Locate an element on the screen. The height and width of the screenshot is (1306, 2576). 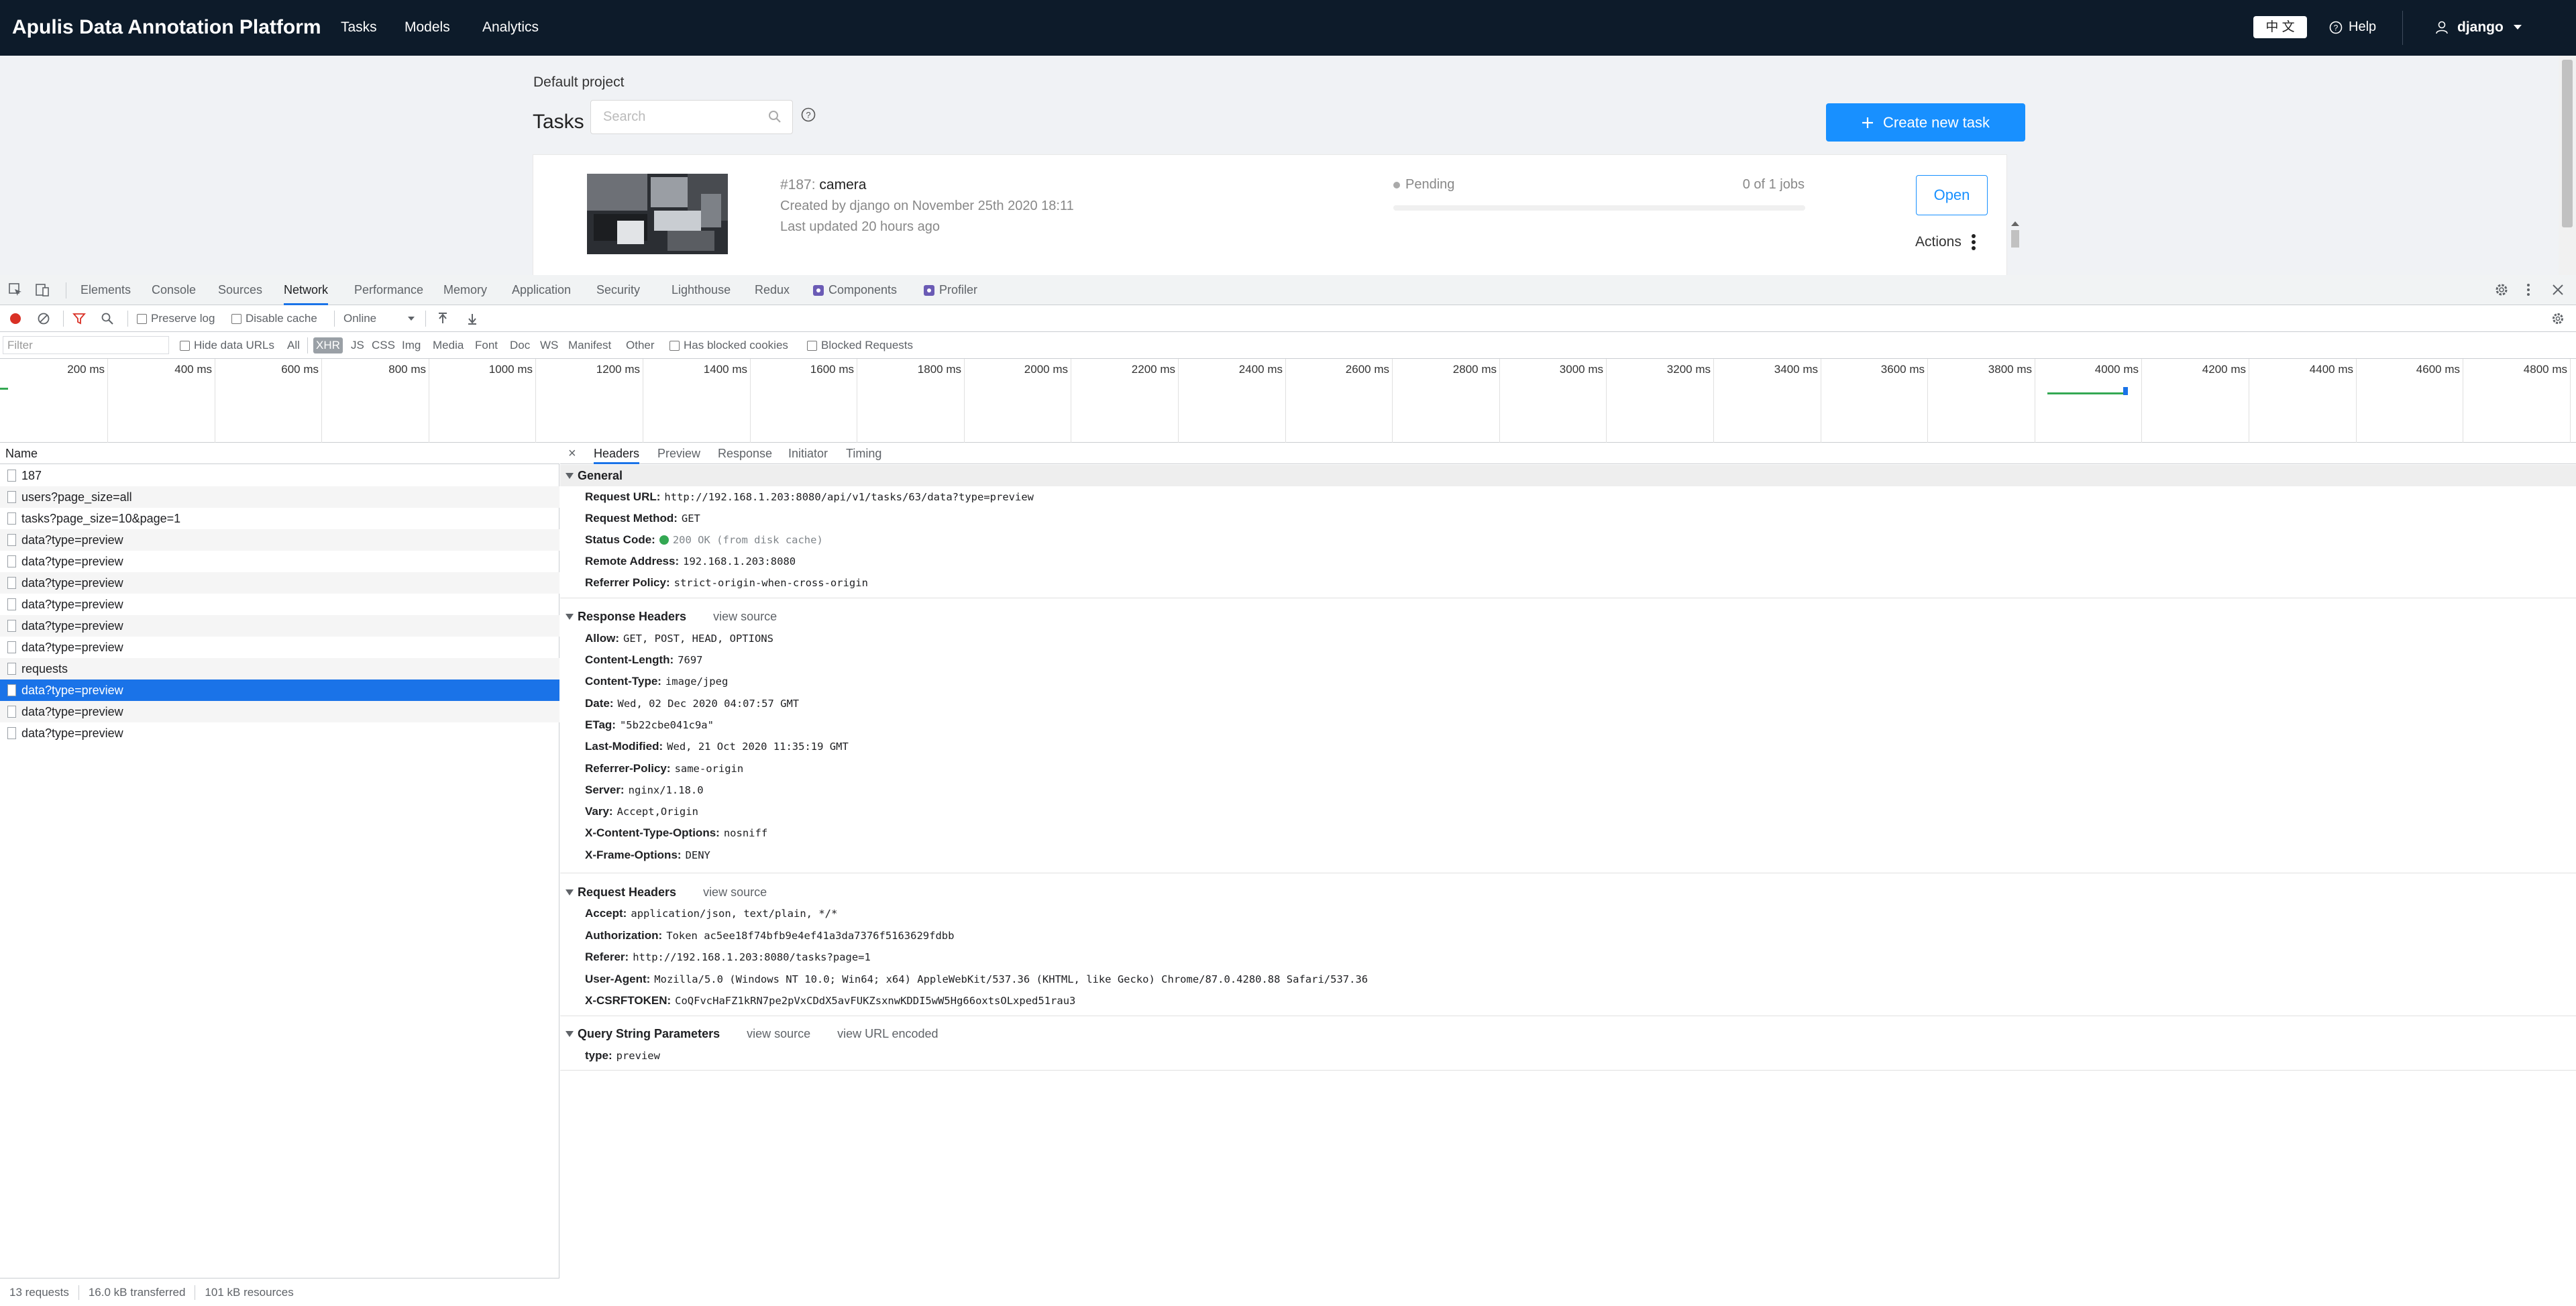
task-title: #187: camera is located at coordinates (823, 185).